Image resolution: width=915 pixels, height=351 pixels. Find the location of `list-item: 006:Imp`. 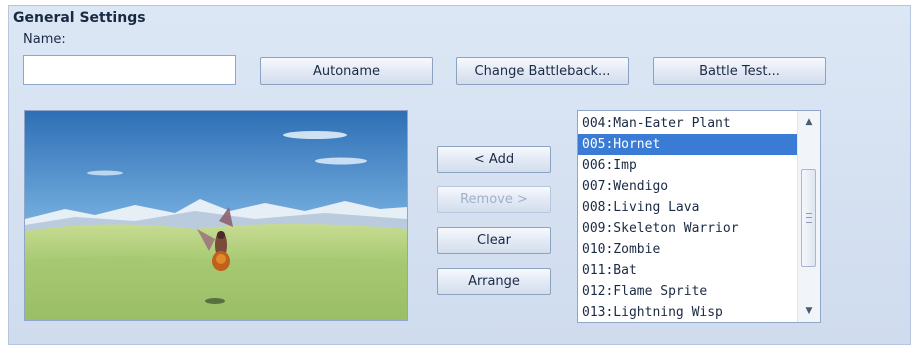

list-item: 006:Imp is located at coordinates (688, 165).